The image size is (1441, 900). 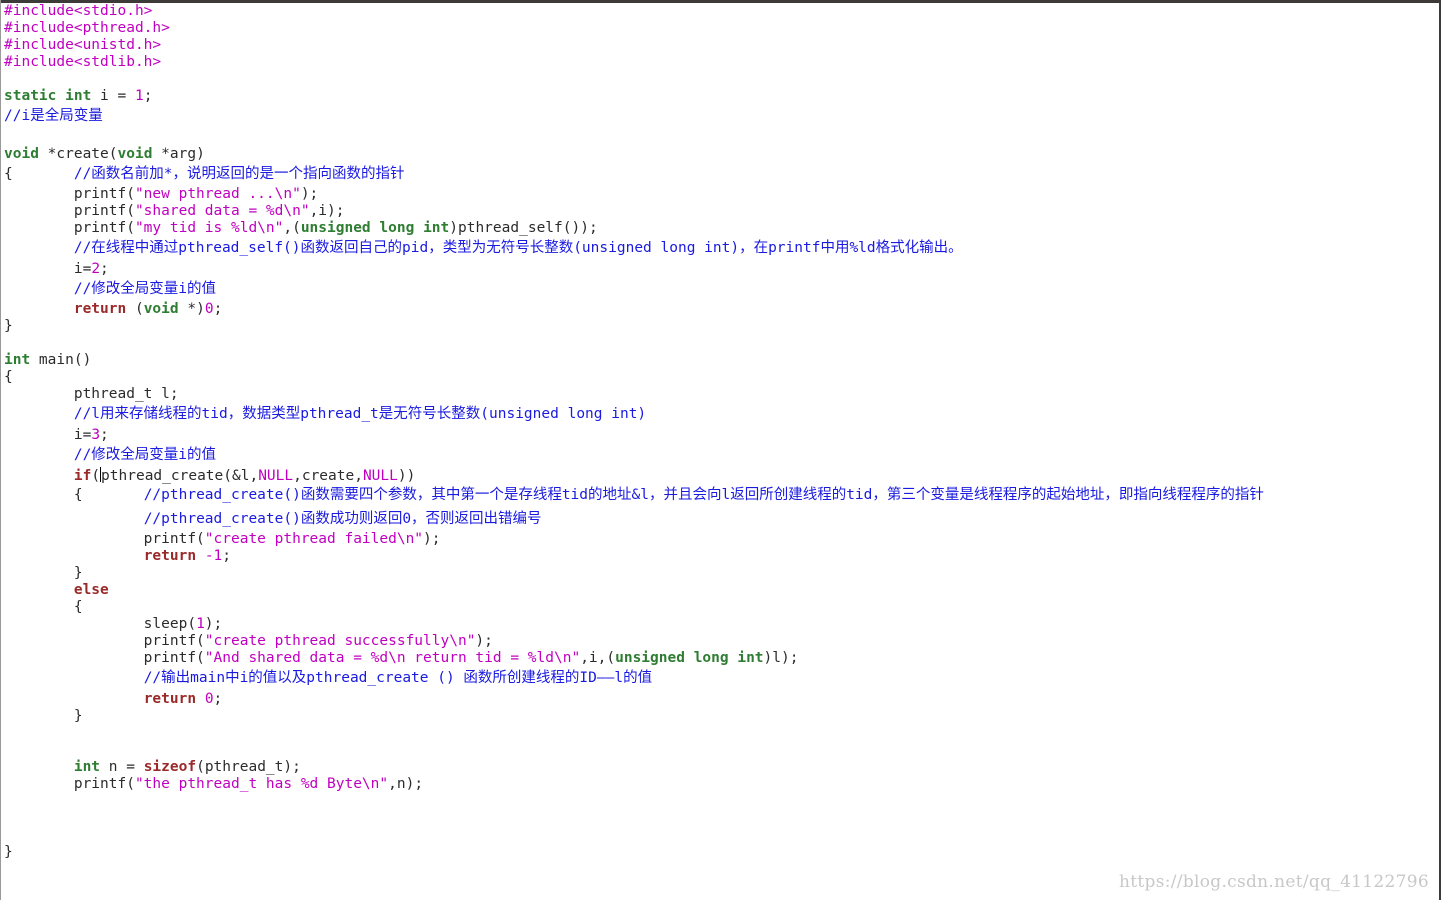 What do you see at coordinates (781, 658) in the screenshot?
I see `code-token: )l);` at bounding box center [781, 658].